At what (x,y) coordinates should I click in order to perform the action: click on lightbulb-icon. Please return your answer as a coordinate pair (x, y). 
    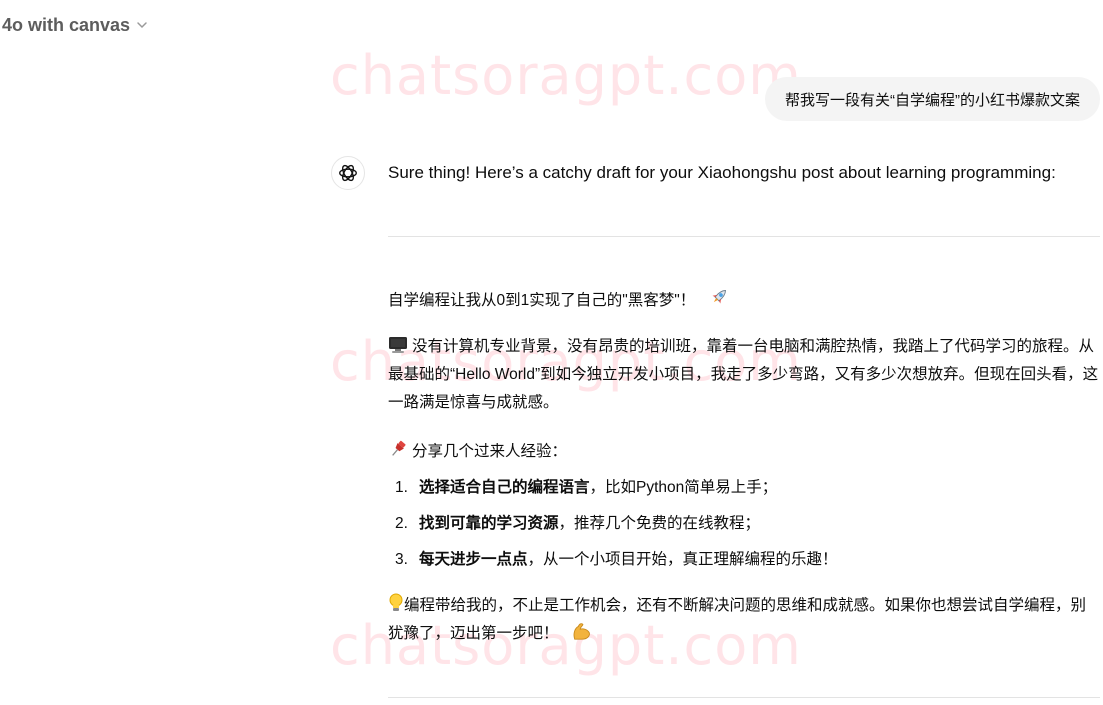
    Looking at the image, I should click on (396, 602).